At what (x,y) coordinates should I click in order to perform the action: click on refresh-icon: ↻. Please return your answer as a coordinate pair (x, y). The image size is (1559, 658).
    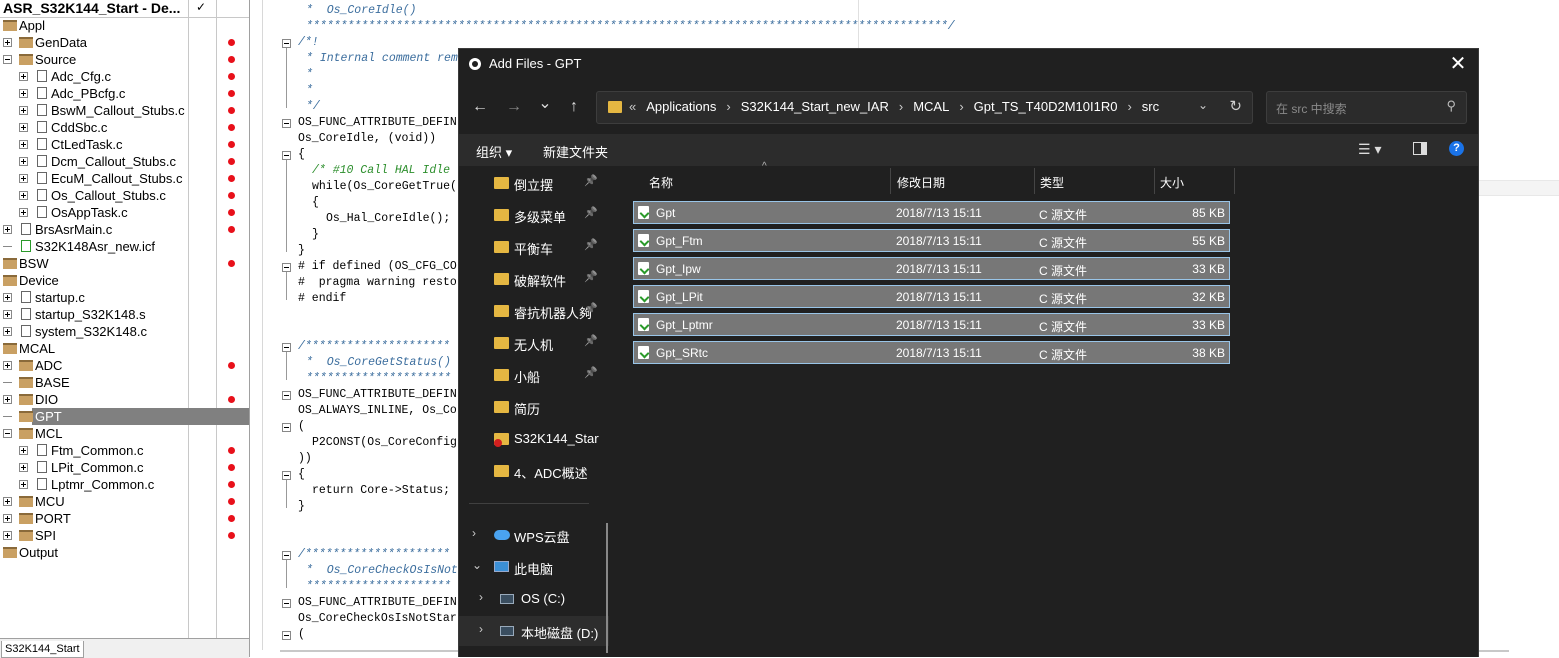
    Looking at the image, I should click on (1235, 106).